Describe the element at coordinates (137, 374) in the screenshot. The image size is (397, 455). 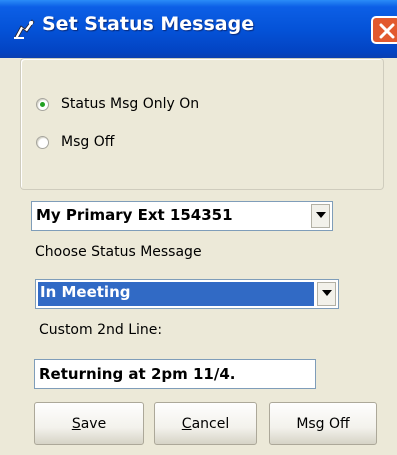
I see `custom-second-line-value: Returning at 2pm 11/4.` at that location.